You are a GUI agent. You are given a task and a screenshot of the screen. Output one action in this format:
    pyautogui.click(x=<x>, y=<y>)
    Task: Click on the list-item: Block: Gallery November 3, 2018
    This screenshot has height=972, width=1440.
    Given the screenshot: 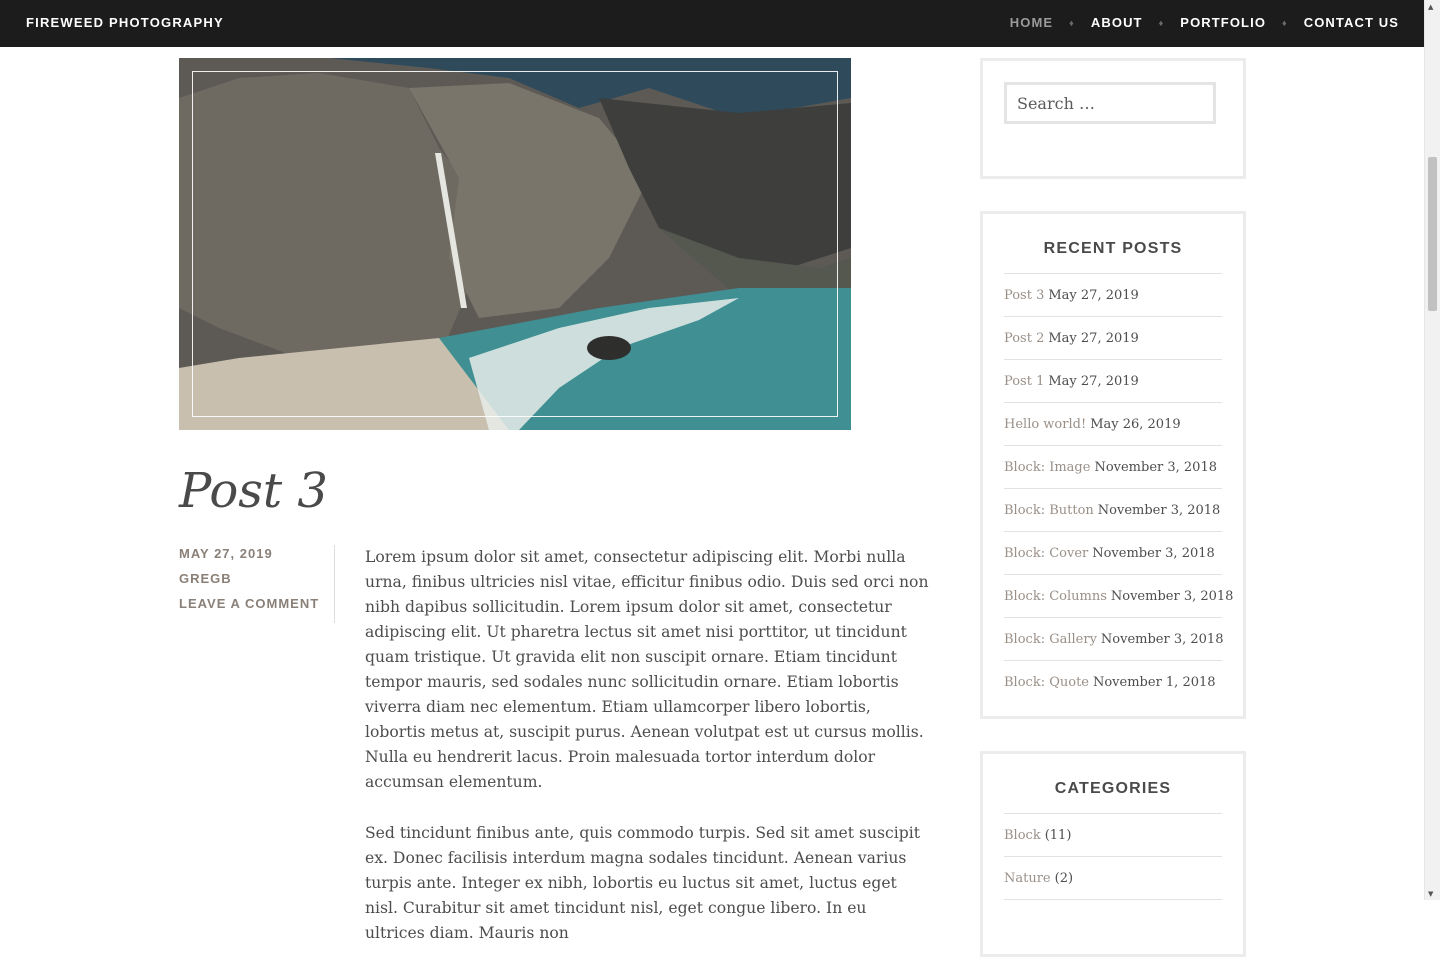 What is the action you would take?
    pyautogui.click(x=1114, y=639)
    